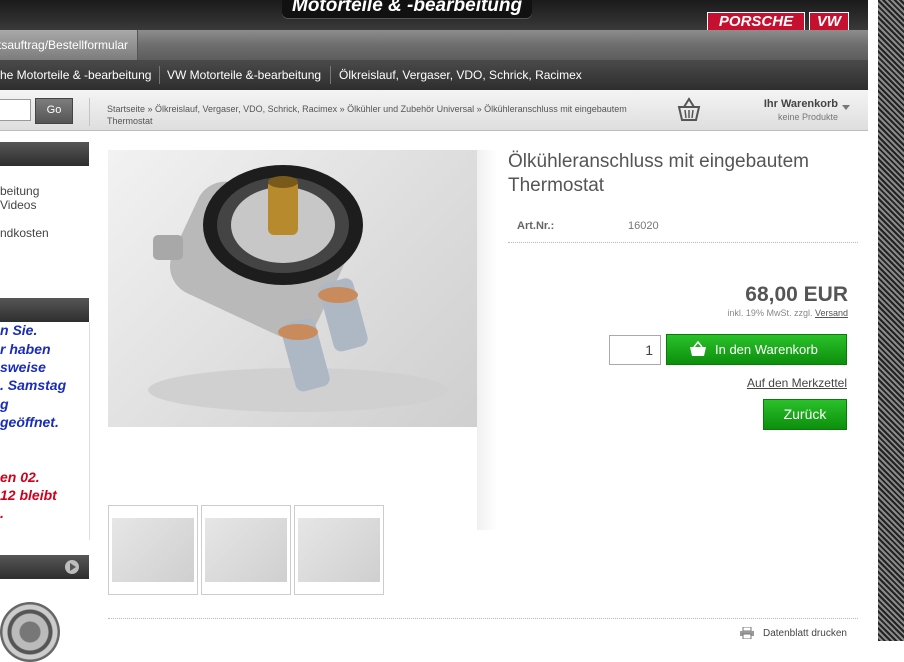 This screenshot has height=662, width=904. Describe the element at coordinates (18, 205) in the screenshot. I see `sidebar-link: Videos` at that location.